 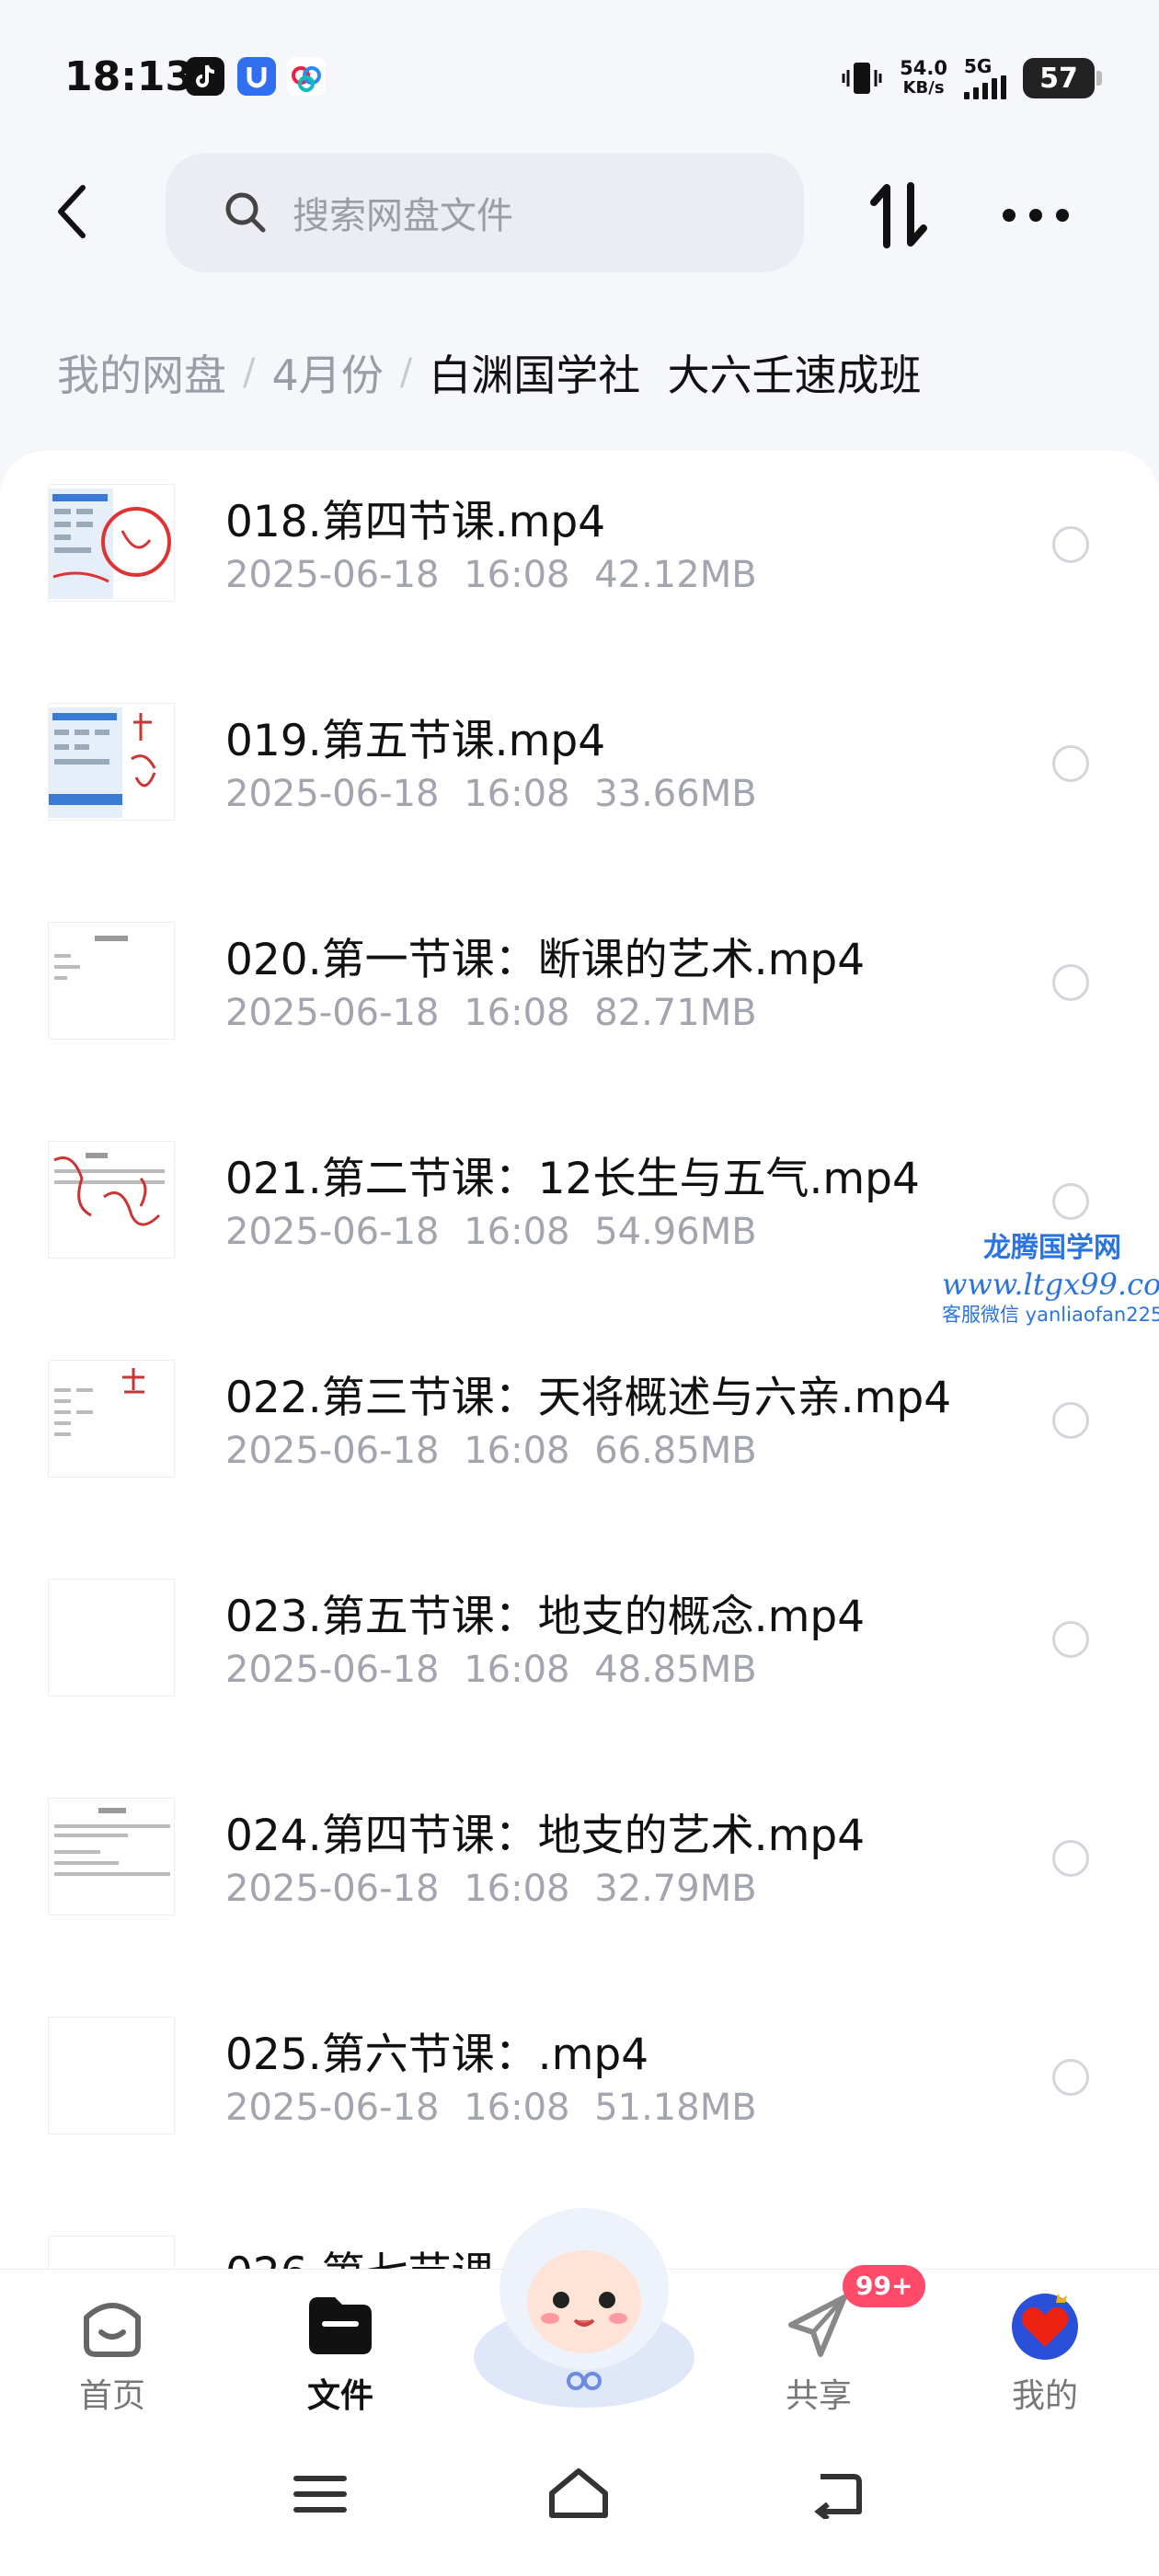 What do you see at coordinates (588, 1398) in the screenshot?
I see `file-name: 022.第三节课：天将概述与六亲.mp4` at bounding box center [588, 1398].